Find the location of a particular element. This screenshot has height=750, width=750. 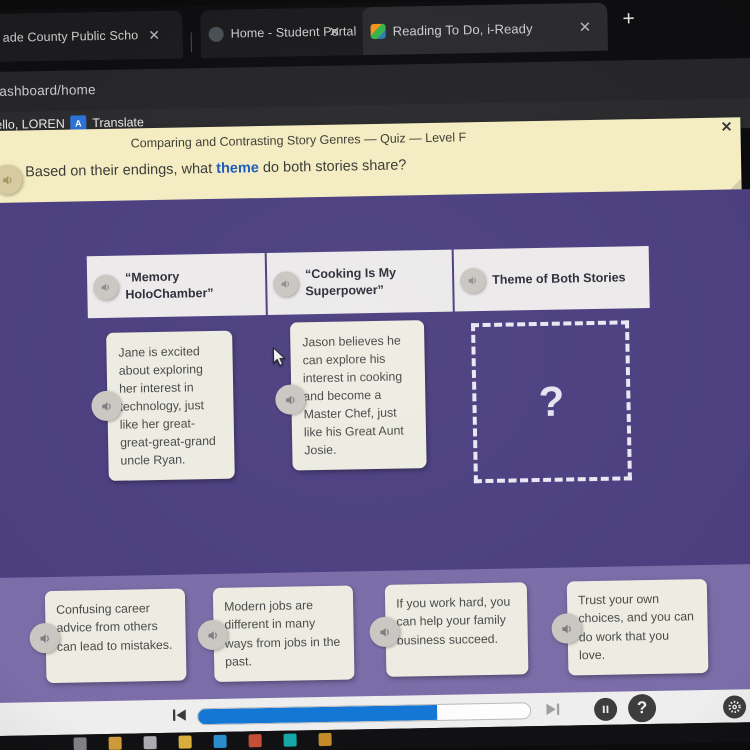

question-highlight: theme is located at coordinates (238, 168).